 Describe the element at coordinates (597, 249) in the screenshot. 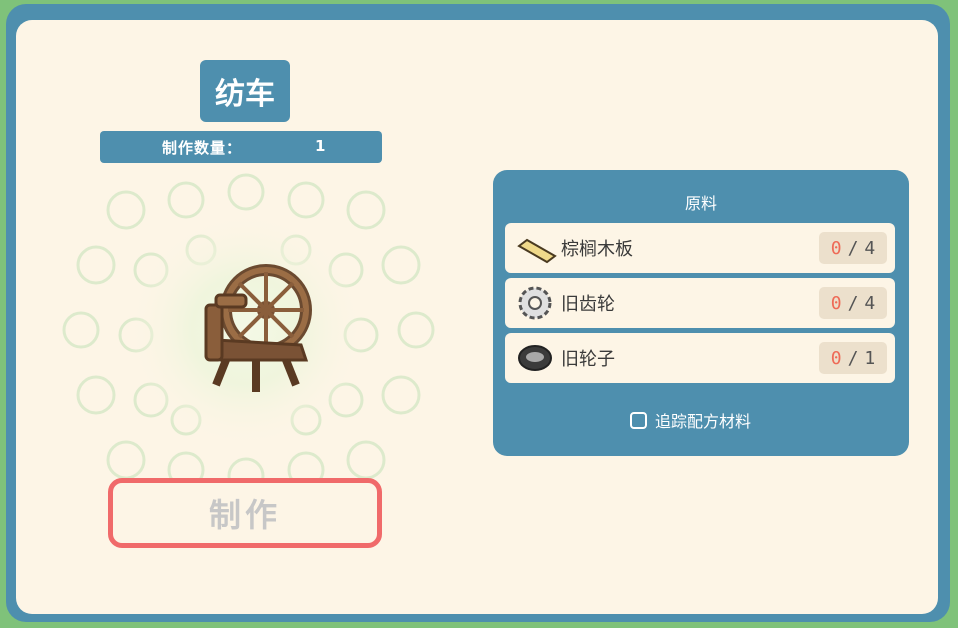

I see `material-name: 棕榈木板` at that location.